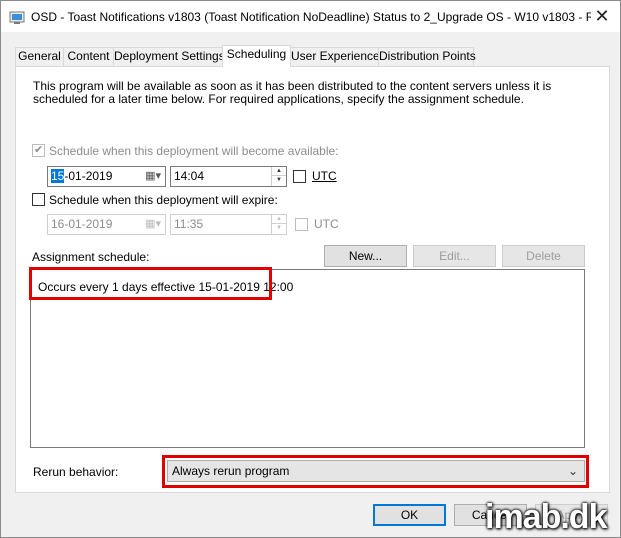  I want to click on watermark: imab.dk, so click(546, 517).